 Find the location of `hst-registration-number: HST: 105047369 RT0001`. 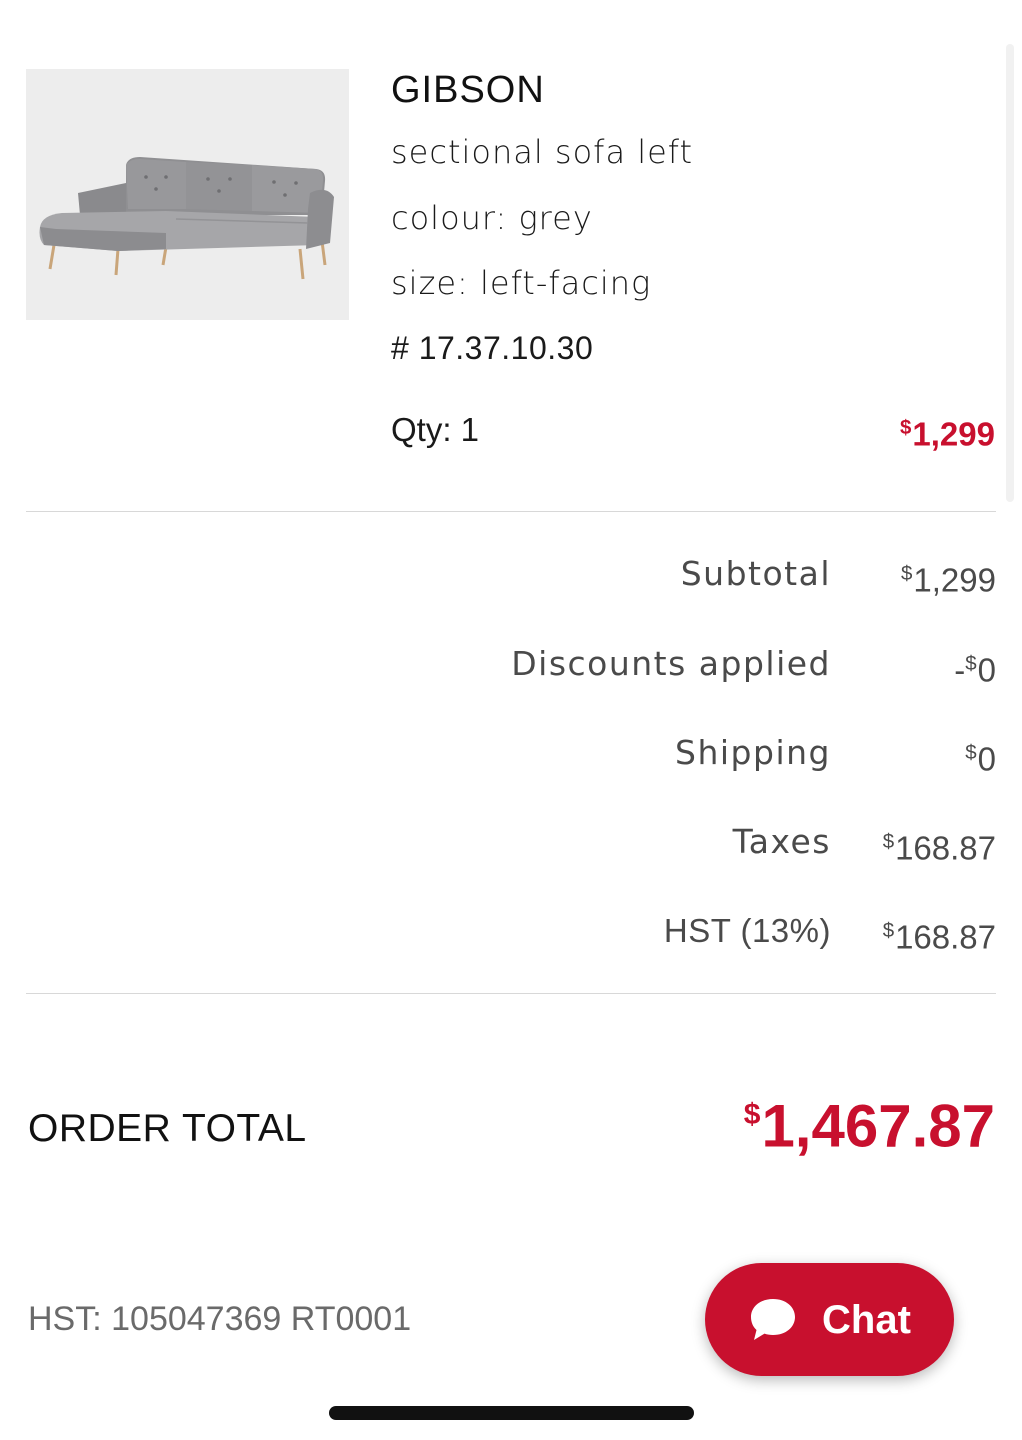

hst-registration-number: HST: 105047369 RT0001 is located at coordinates (220, 1319).